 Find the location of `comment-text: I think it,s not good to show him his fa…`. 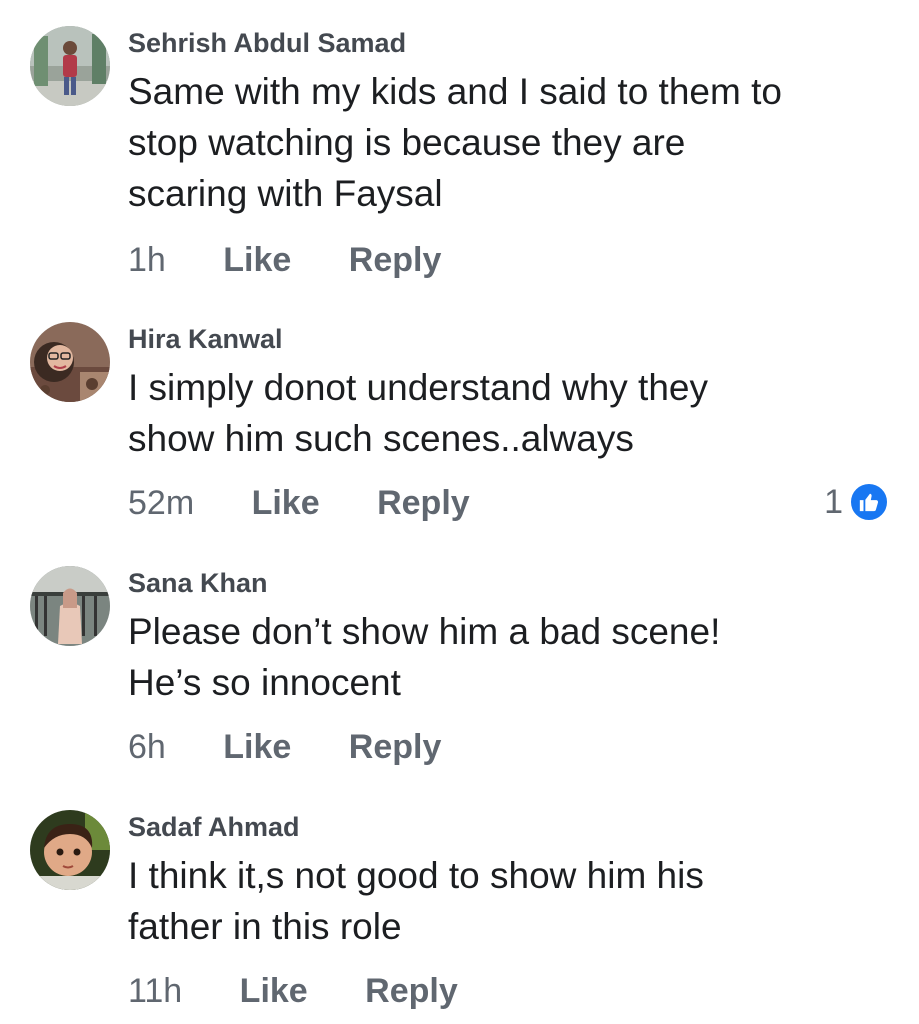

comment-text: I think it,s not good to show him his fa… is located at coordinates (508, 901).